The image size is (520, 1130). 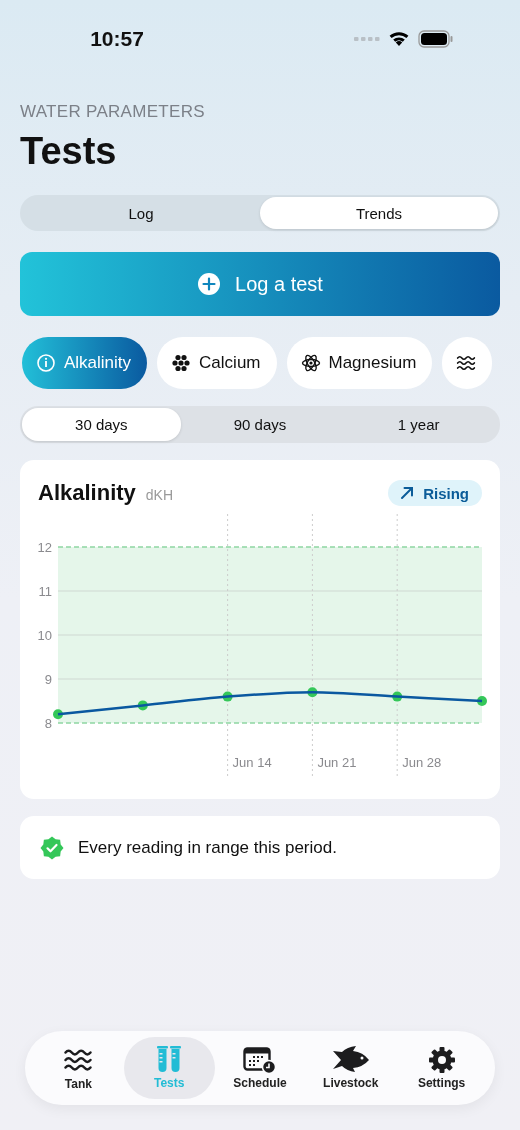 I want to click on tab-bar-item: Settings, so click(x=441, y=1068).